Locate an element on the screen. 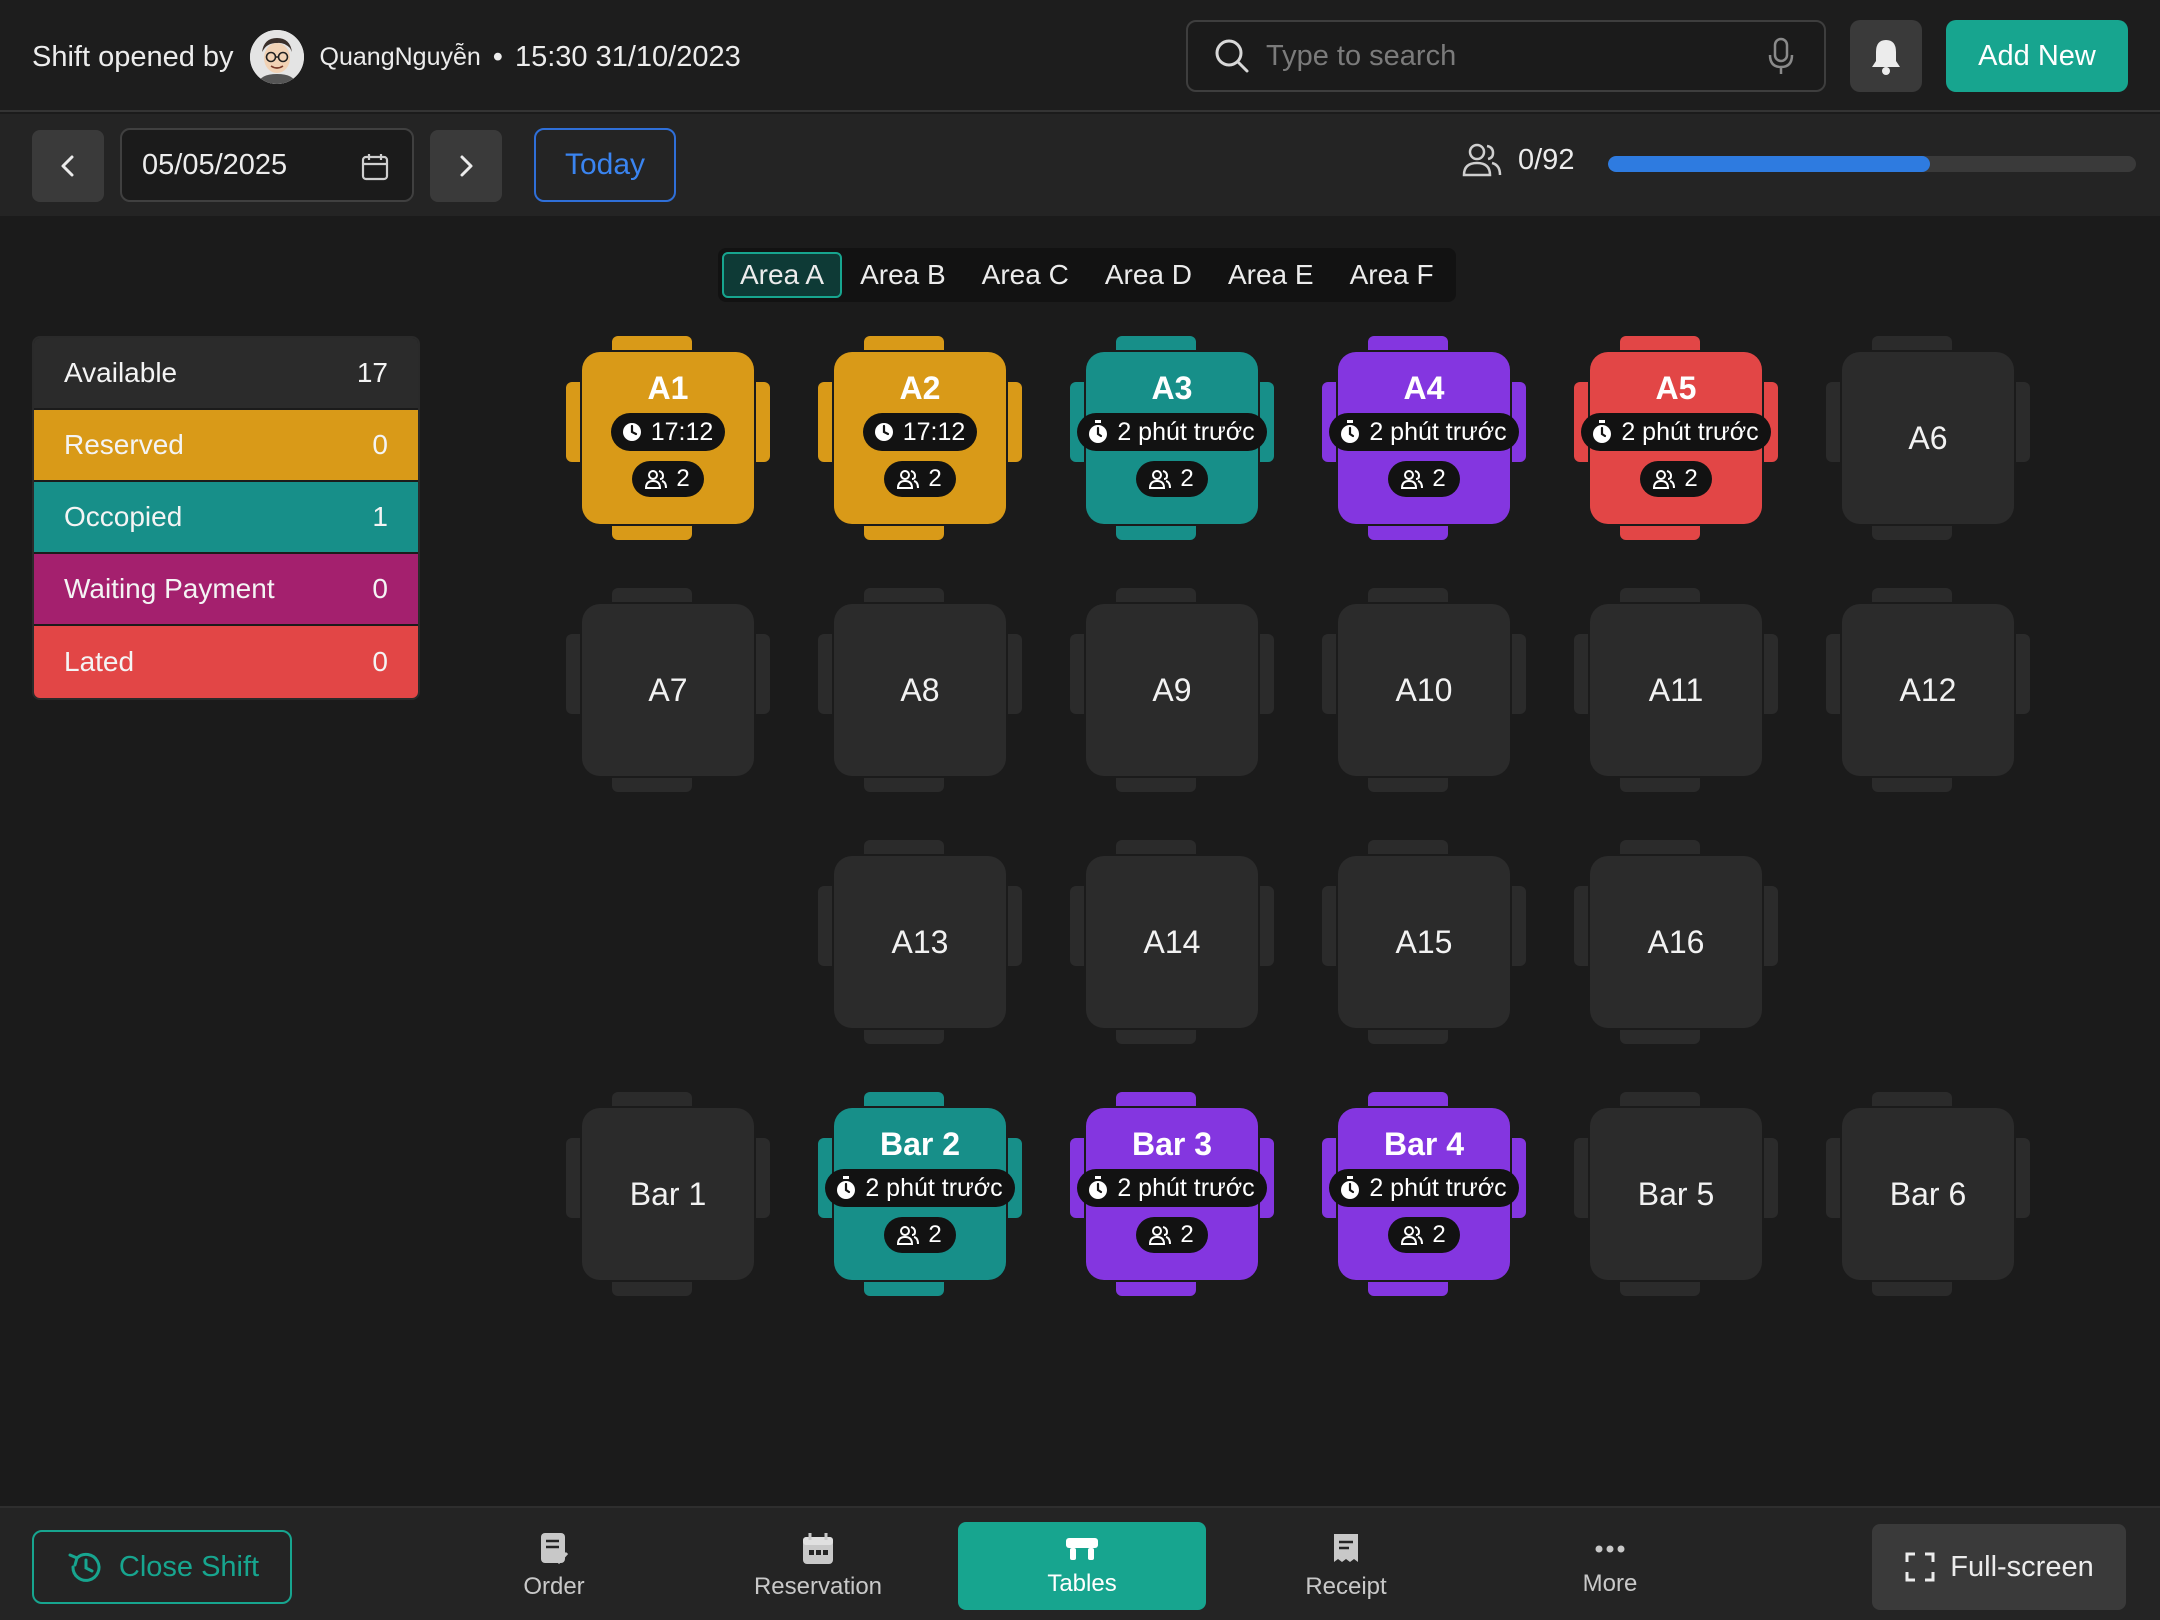  table-a12: A12 is located at coordinates (1928, 690).